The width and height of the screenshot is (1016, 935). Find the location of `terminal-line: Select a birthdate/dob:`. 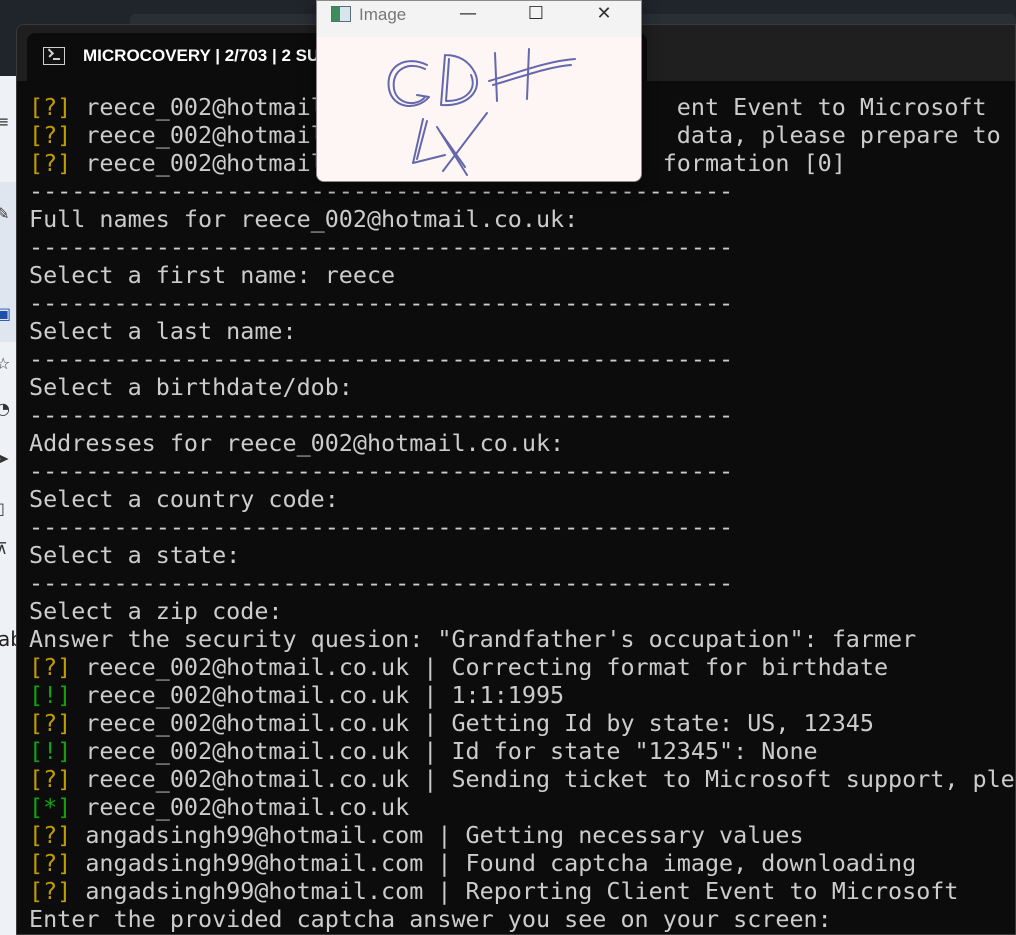

terminal-line: Select a birthdate/dob: is located at coordinates (522, 387).